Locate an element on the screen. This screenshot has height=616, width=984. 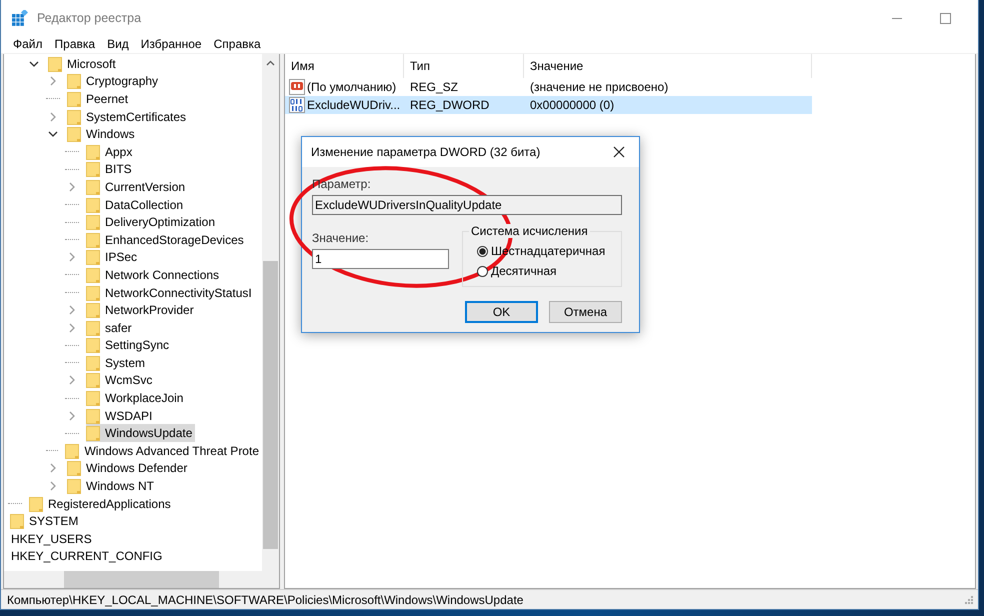
tree-item: safer is located at coordinates (110, 327).